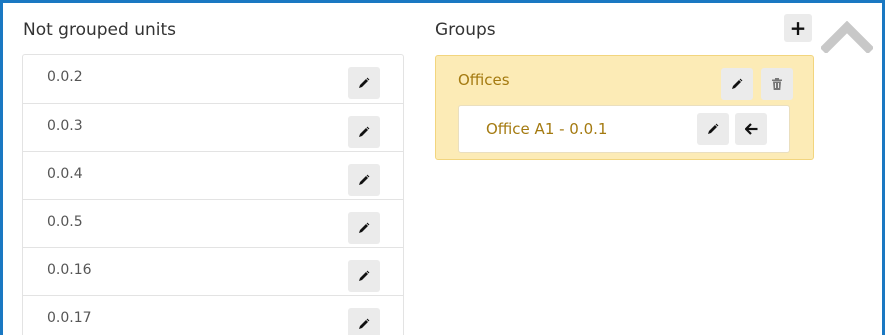 The height and width of the screenshot is (335, 885). I want to click on list-item: 0.0.16, so click(213, 271).